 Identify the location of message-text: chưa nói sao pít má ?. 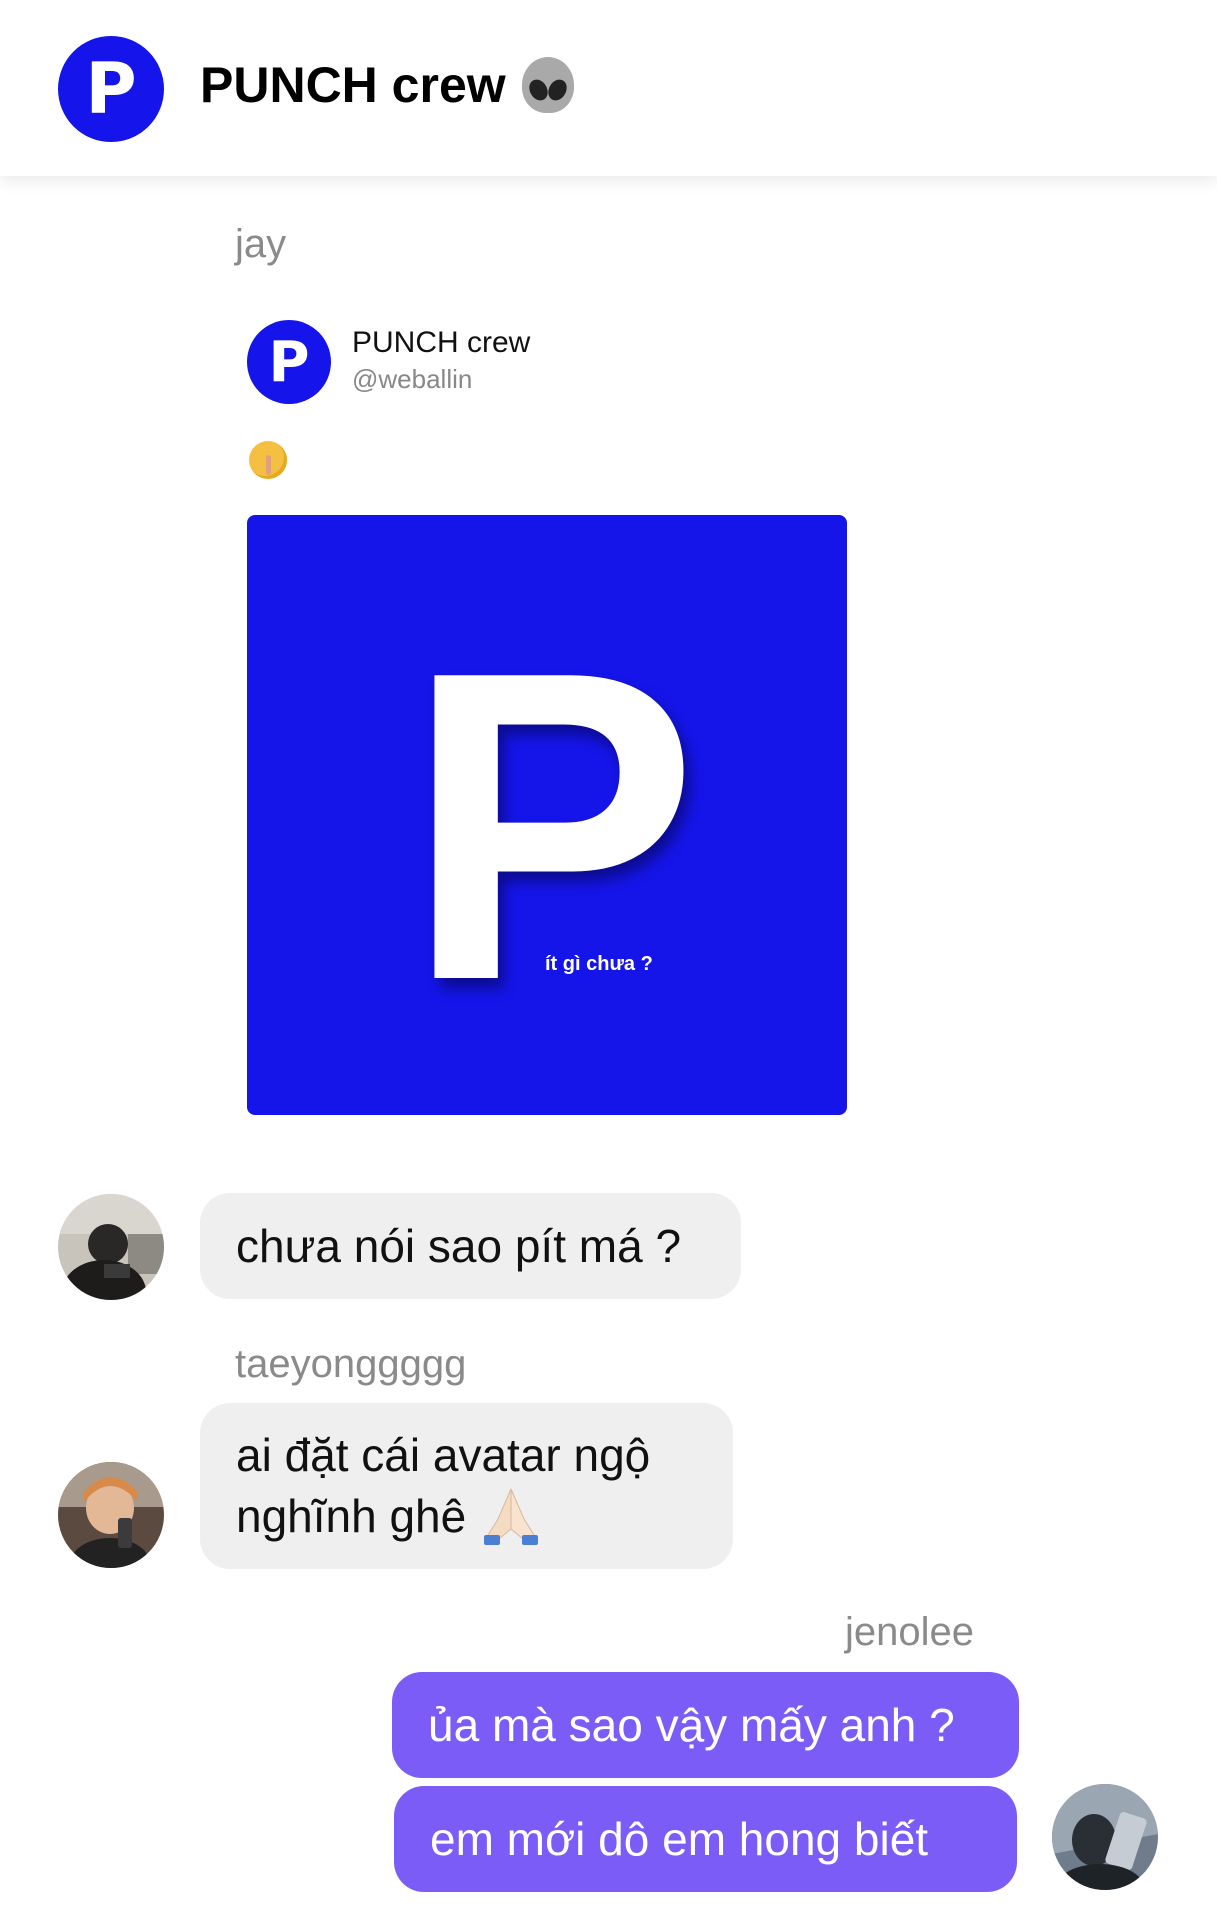
(459, 1246).